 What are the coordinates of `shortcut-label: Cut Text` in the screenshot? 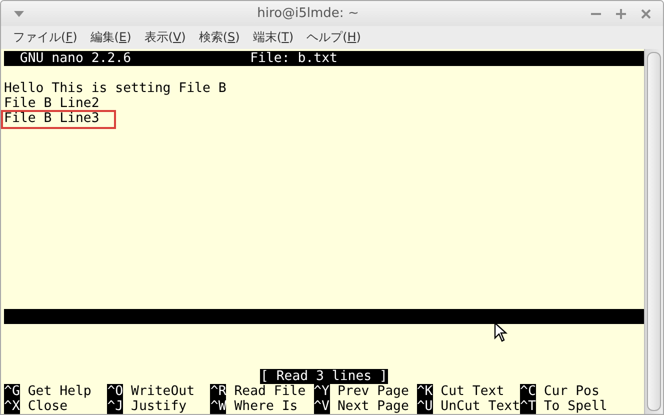 It's located at (472, 391).